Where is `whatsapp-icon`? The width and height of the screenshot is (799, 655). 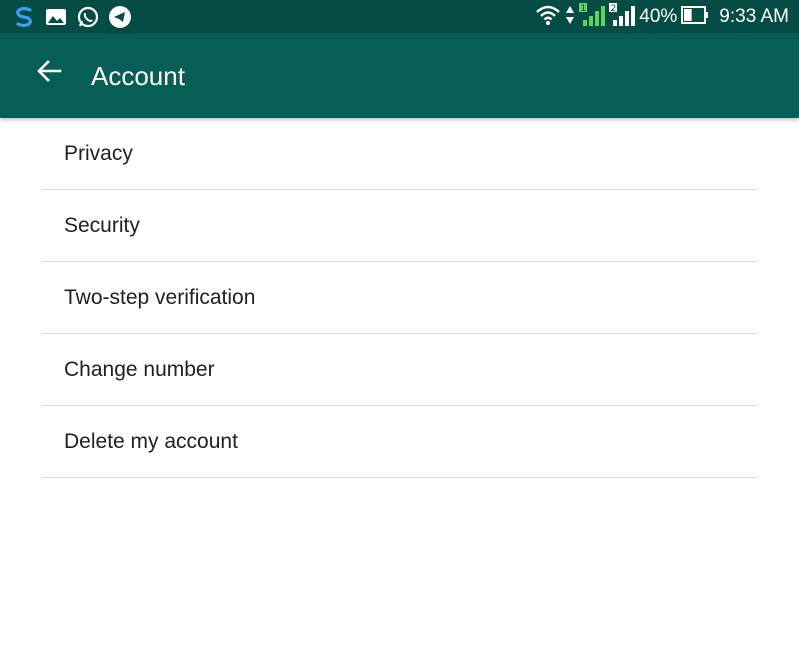
whatsapp-icon is located at coordinates (88, 17).